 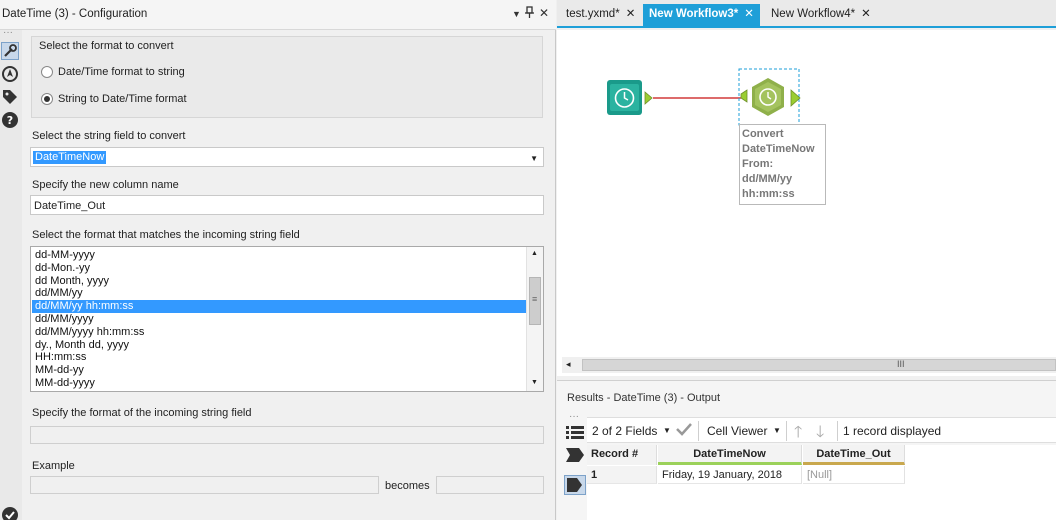 What do you see at coordinates (798, 434) in the screenshot?
I see `arrow-up-icon: 🡑` at bounding box center [798, 434].